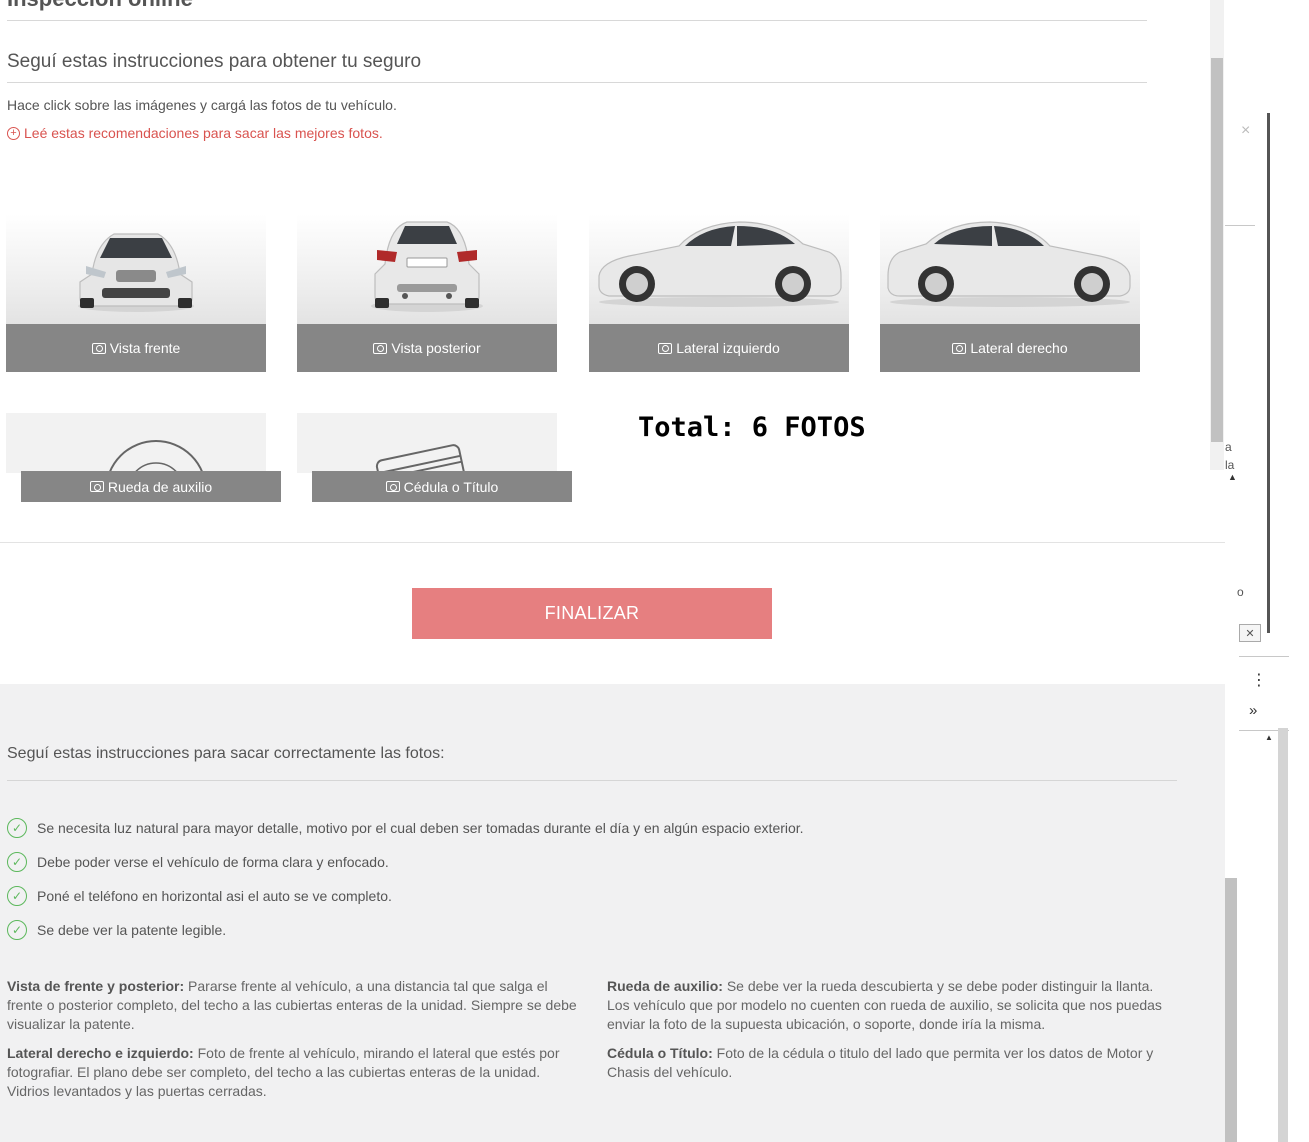 This screenshot has width=1309, height=1142. I want to click on cut-text: a, so click(1228, 447).